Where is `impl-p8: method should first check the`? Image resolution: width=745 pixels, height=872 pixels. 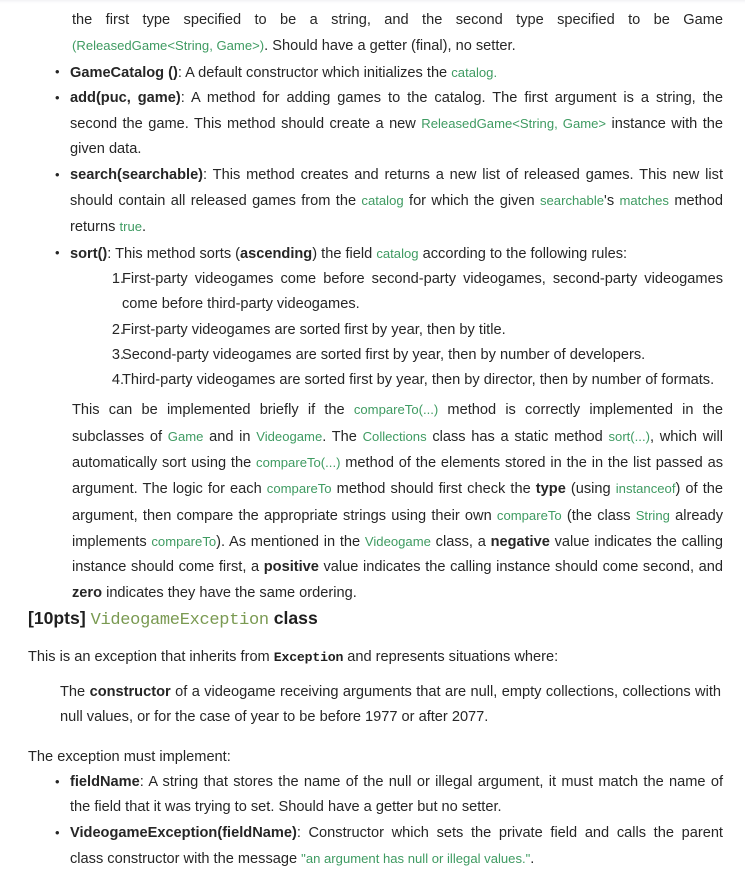
impl-p8: method should first check the is located at coordinates (433, 489).